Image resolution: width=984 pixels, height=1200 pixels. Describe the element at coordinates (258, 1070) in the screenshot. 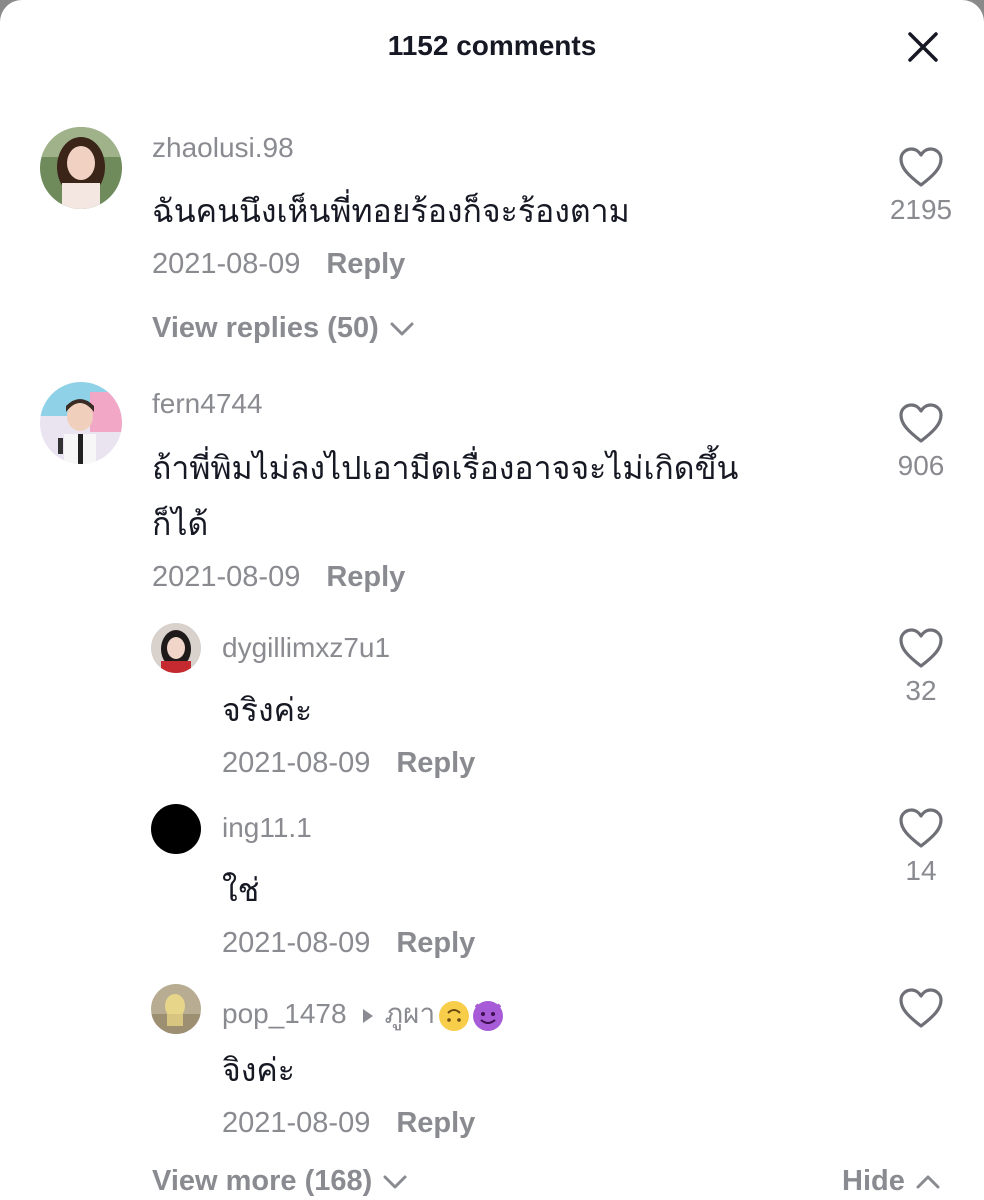

I see `reply-text: จิงค่ะ` at that location.